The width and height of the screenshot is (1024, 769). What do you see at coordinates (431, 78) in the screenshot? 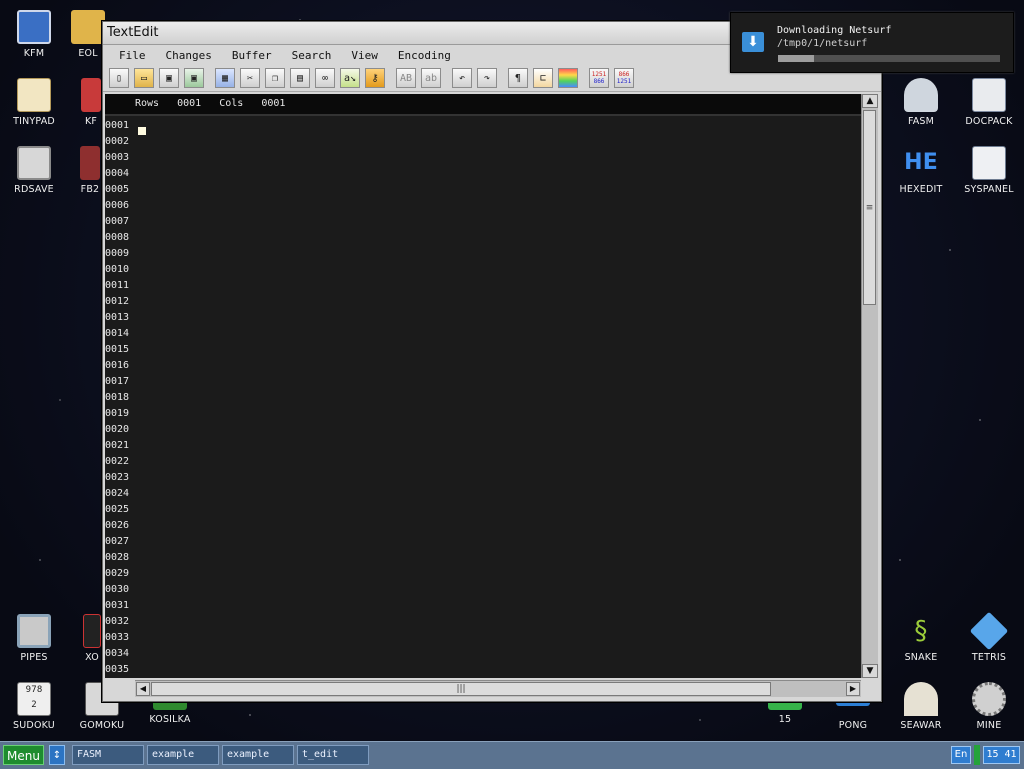
I see `lowercase-button: ab` at bounding box center [431, 78].